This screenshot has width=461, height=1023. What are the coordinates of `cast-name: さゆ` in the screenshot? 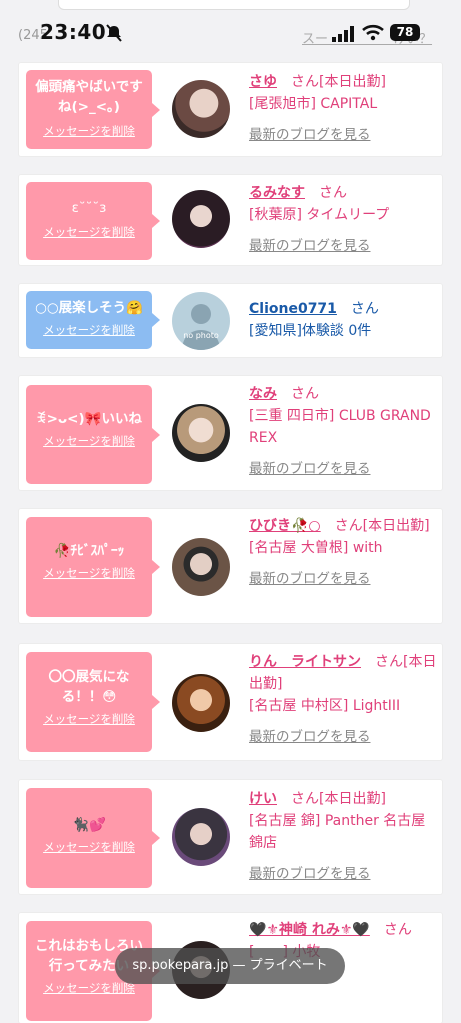 It's located at (263, 82).